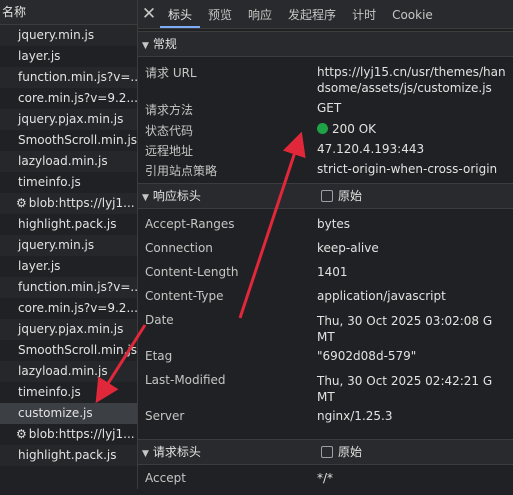  I want to click on response-headers-section-header: ▼ 响应标头 原始, so click(325, 196).